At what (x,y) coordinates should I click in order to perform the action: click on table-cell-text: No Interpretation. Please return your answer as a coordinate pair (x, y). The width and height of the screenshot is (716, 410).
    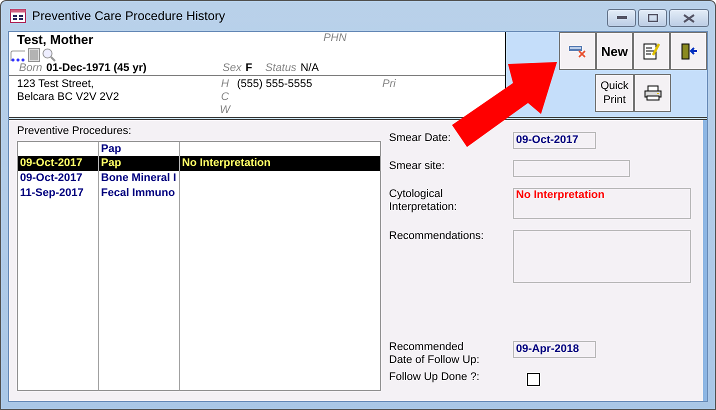
    Looking at the image, I should click on (226, 163).